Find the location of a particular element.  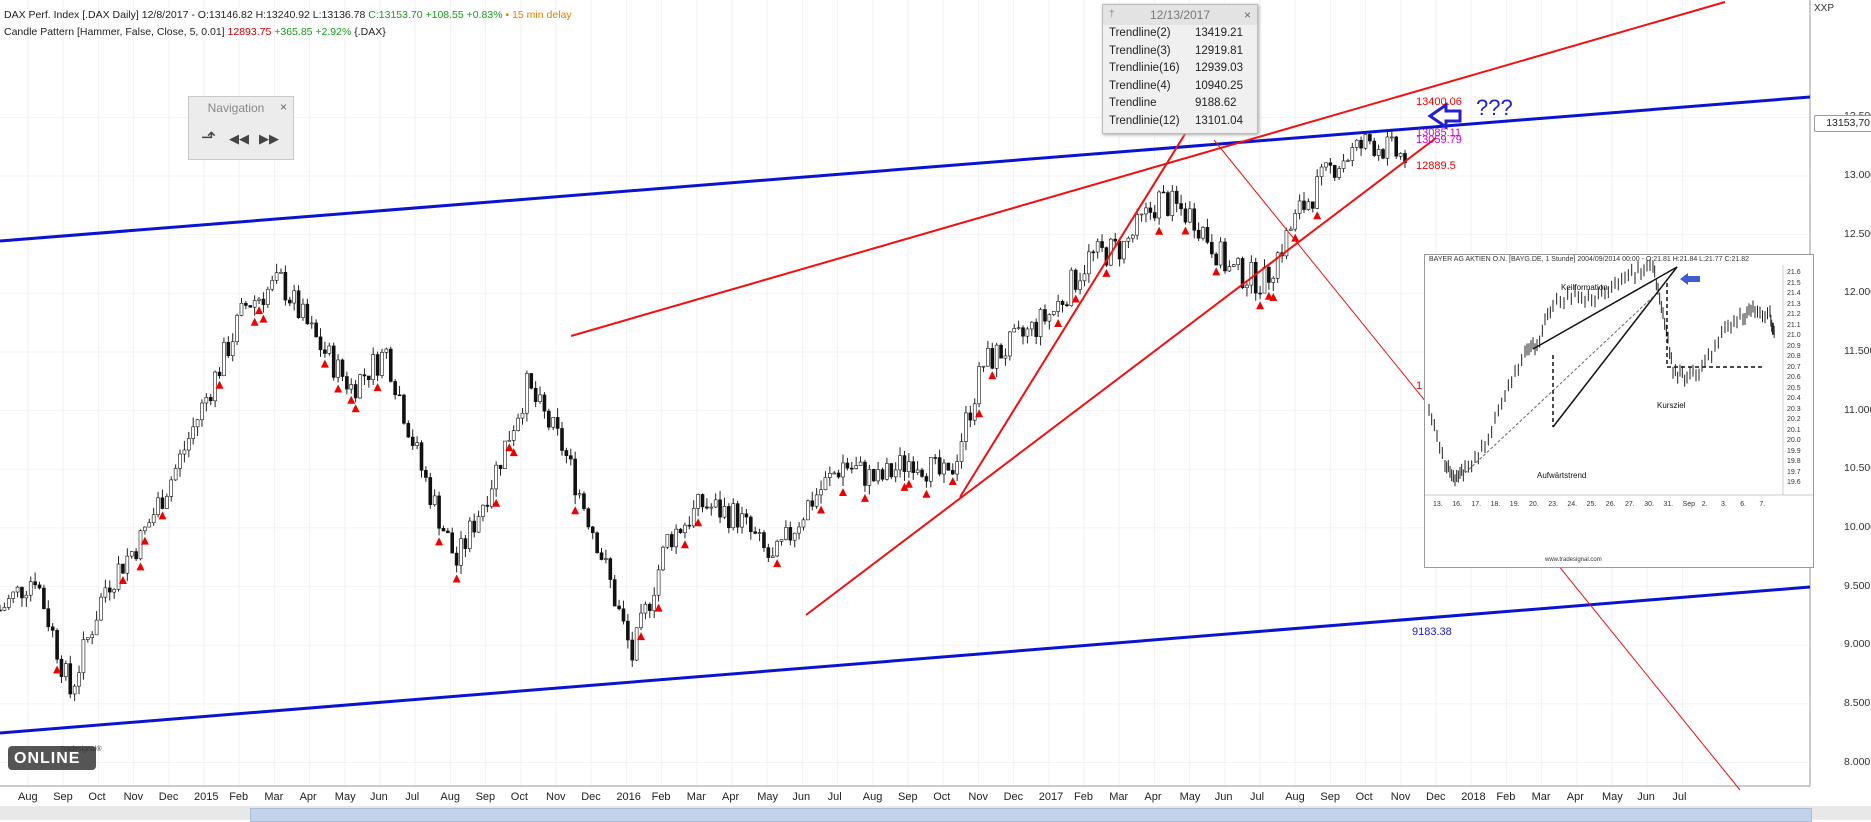

inset-y-tick: 21.4 is located at coordinates (1794, 293).